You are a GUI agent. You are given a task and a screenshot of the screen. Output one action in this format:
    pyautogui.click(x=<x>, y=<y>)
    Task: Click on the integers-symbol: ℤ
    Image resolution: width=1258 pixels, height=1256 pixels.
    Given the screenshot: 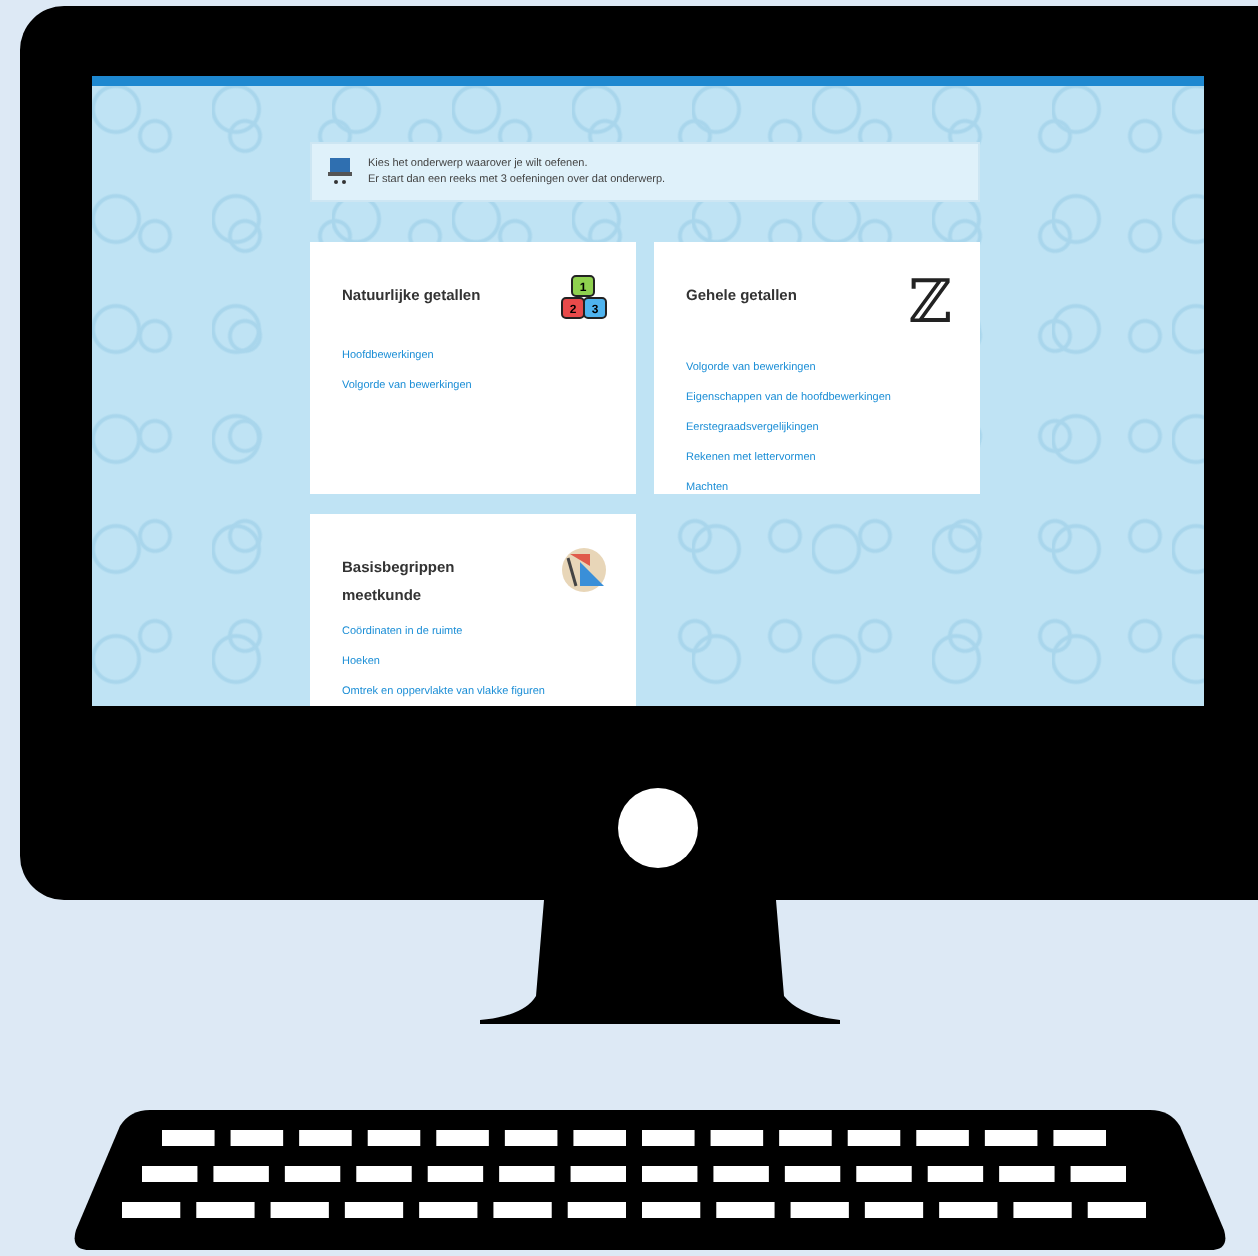 What is the action you would take?
    pyautogui.click(x=930, y=304)
    